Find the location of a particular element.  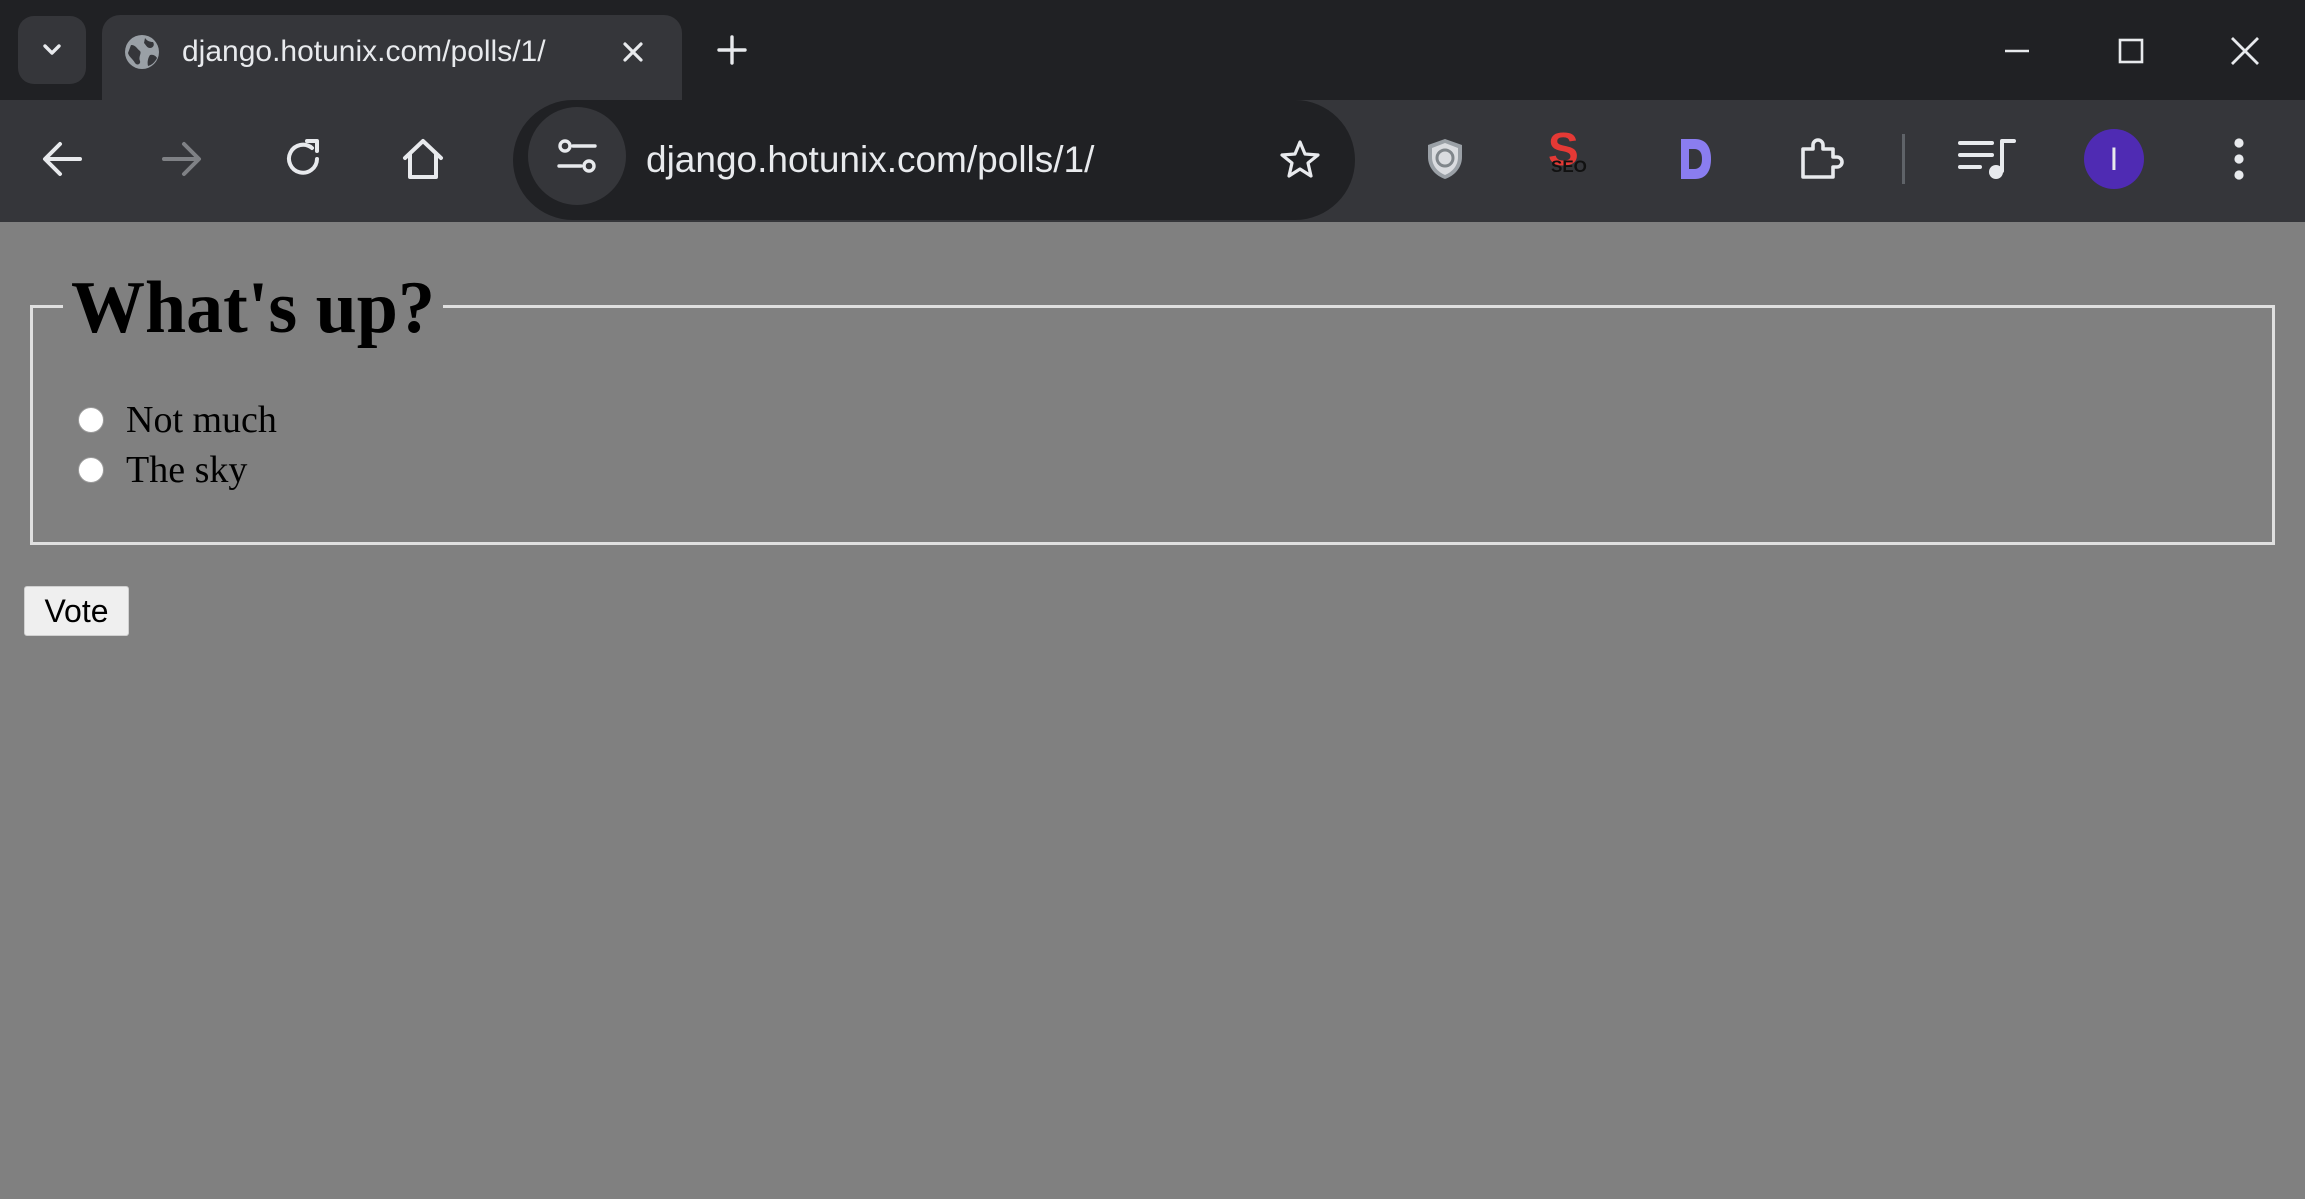

browser-menu-button is located at coordinates (2239, 159).